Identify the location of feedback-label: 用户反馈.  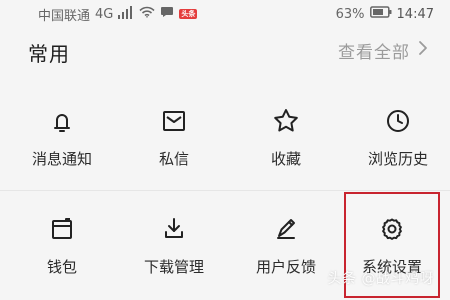
(285, 266).